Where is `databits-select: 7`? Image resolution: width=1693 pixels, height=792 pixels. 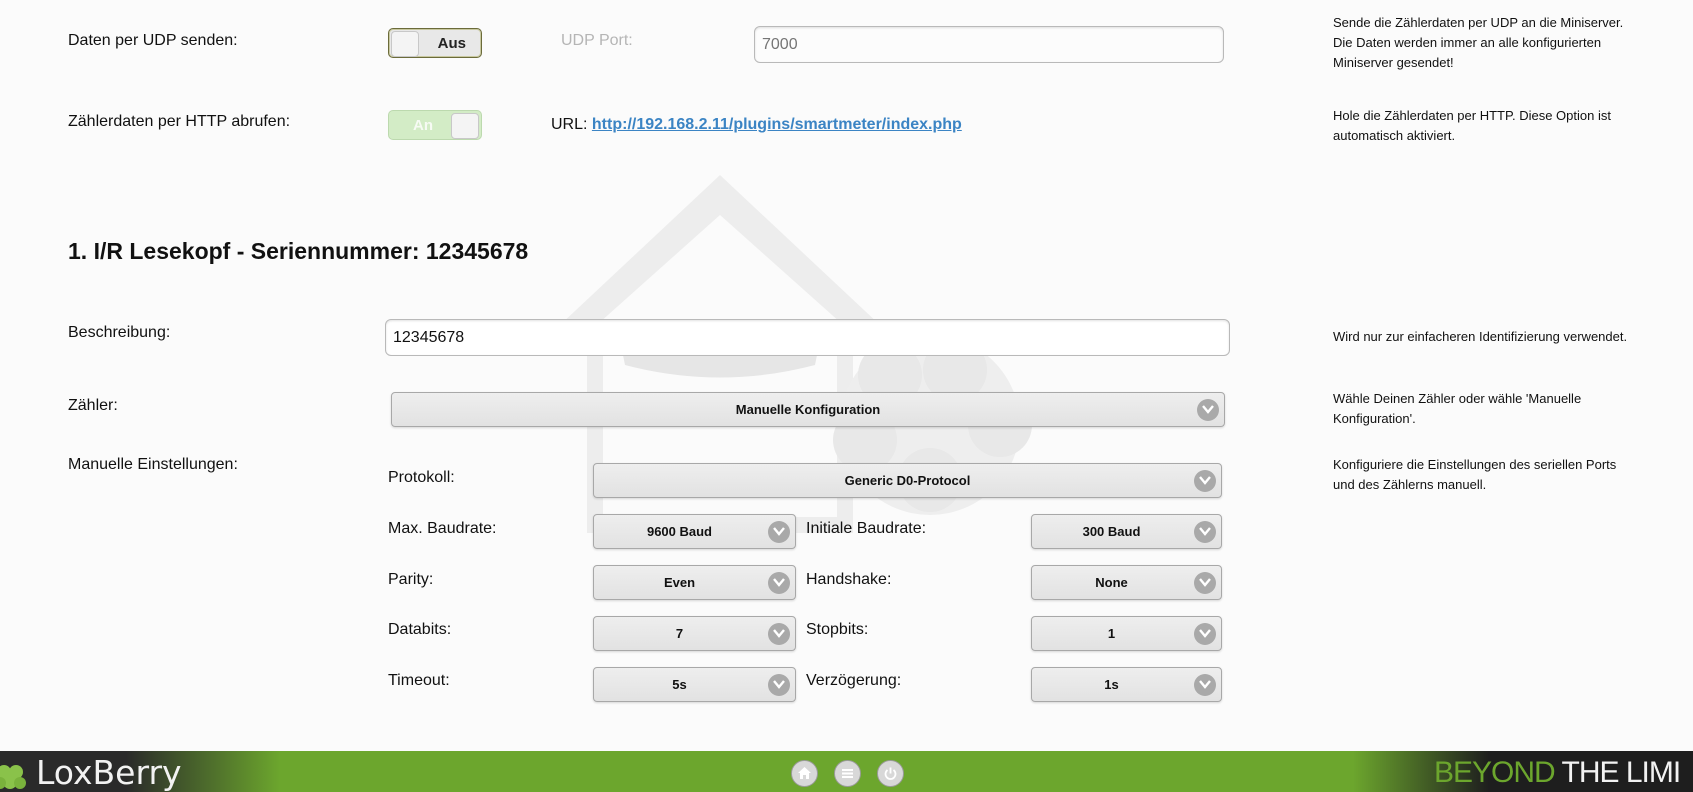 databits-select: 7 is located at coordinates (694, 633).